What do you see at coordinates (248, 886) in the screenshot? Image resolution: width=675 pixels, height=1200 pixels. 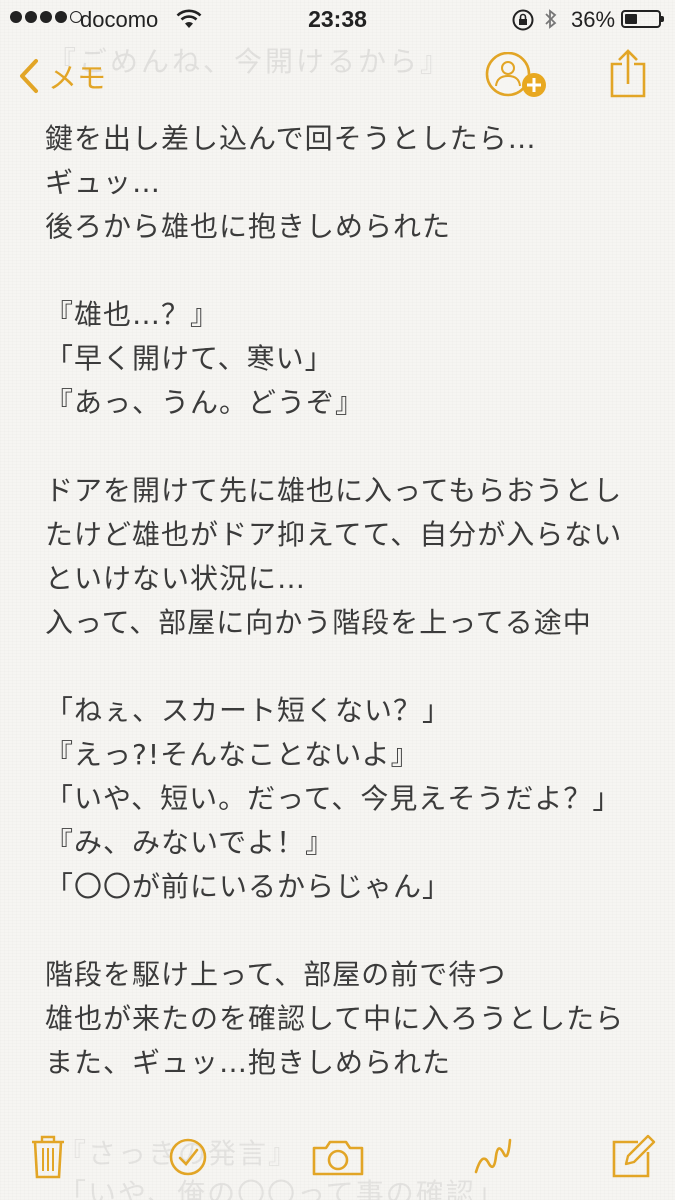 I see `note-line: 「〇〇が前にいるからじゃん」` at bounding box center [248, 886].